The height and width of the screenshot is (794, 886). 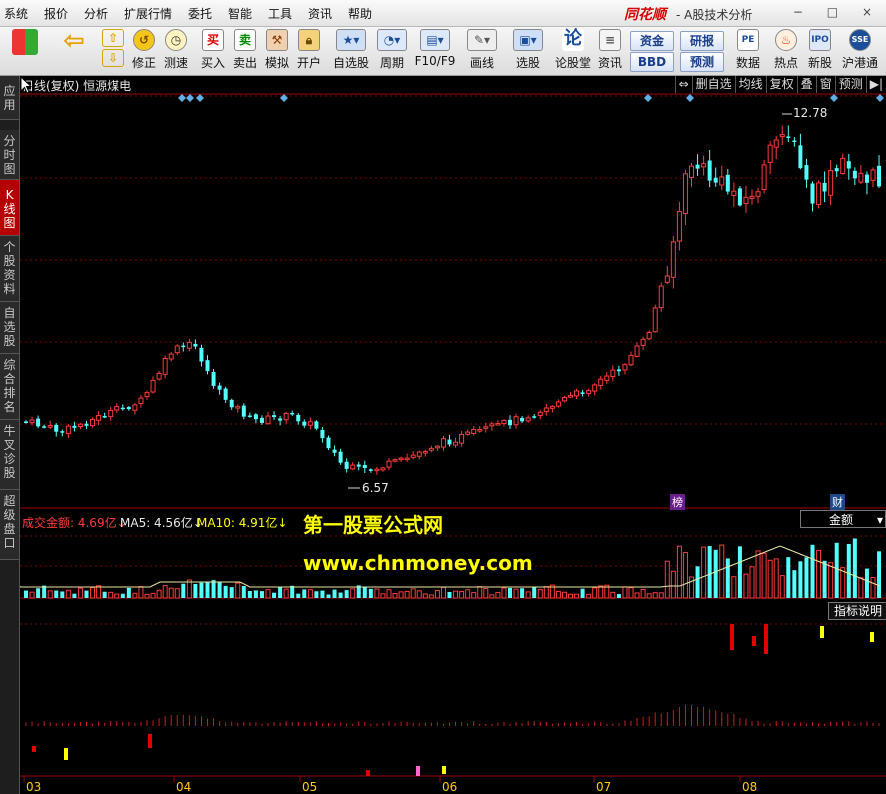 What do you see at coordinates (375, 488) in the screenshot?
I see `price-low-label: 6.57` at bounding box center [375, 488].